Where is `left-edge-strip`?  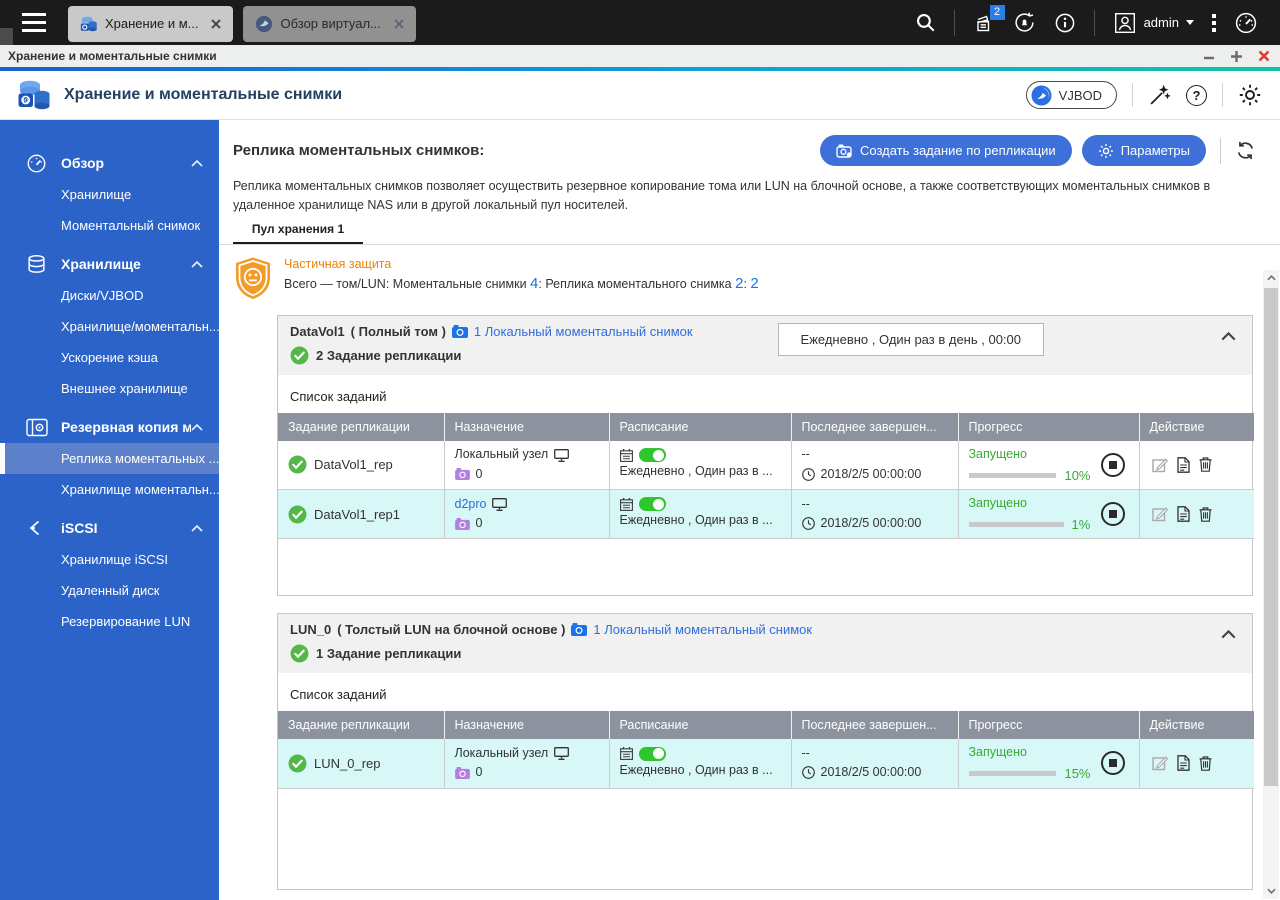 left-edge-strip is located at coordinates (6, 36).